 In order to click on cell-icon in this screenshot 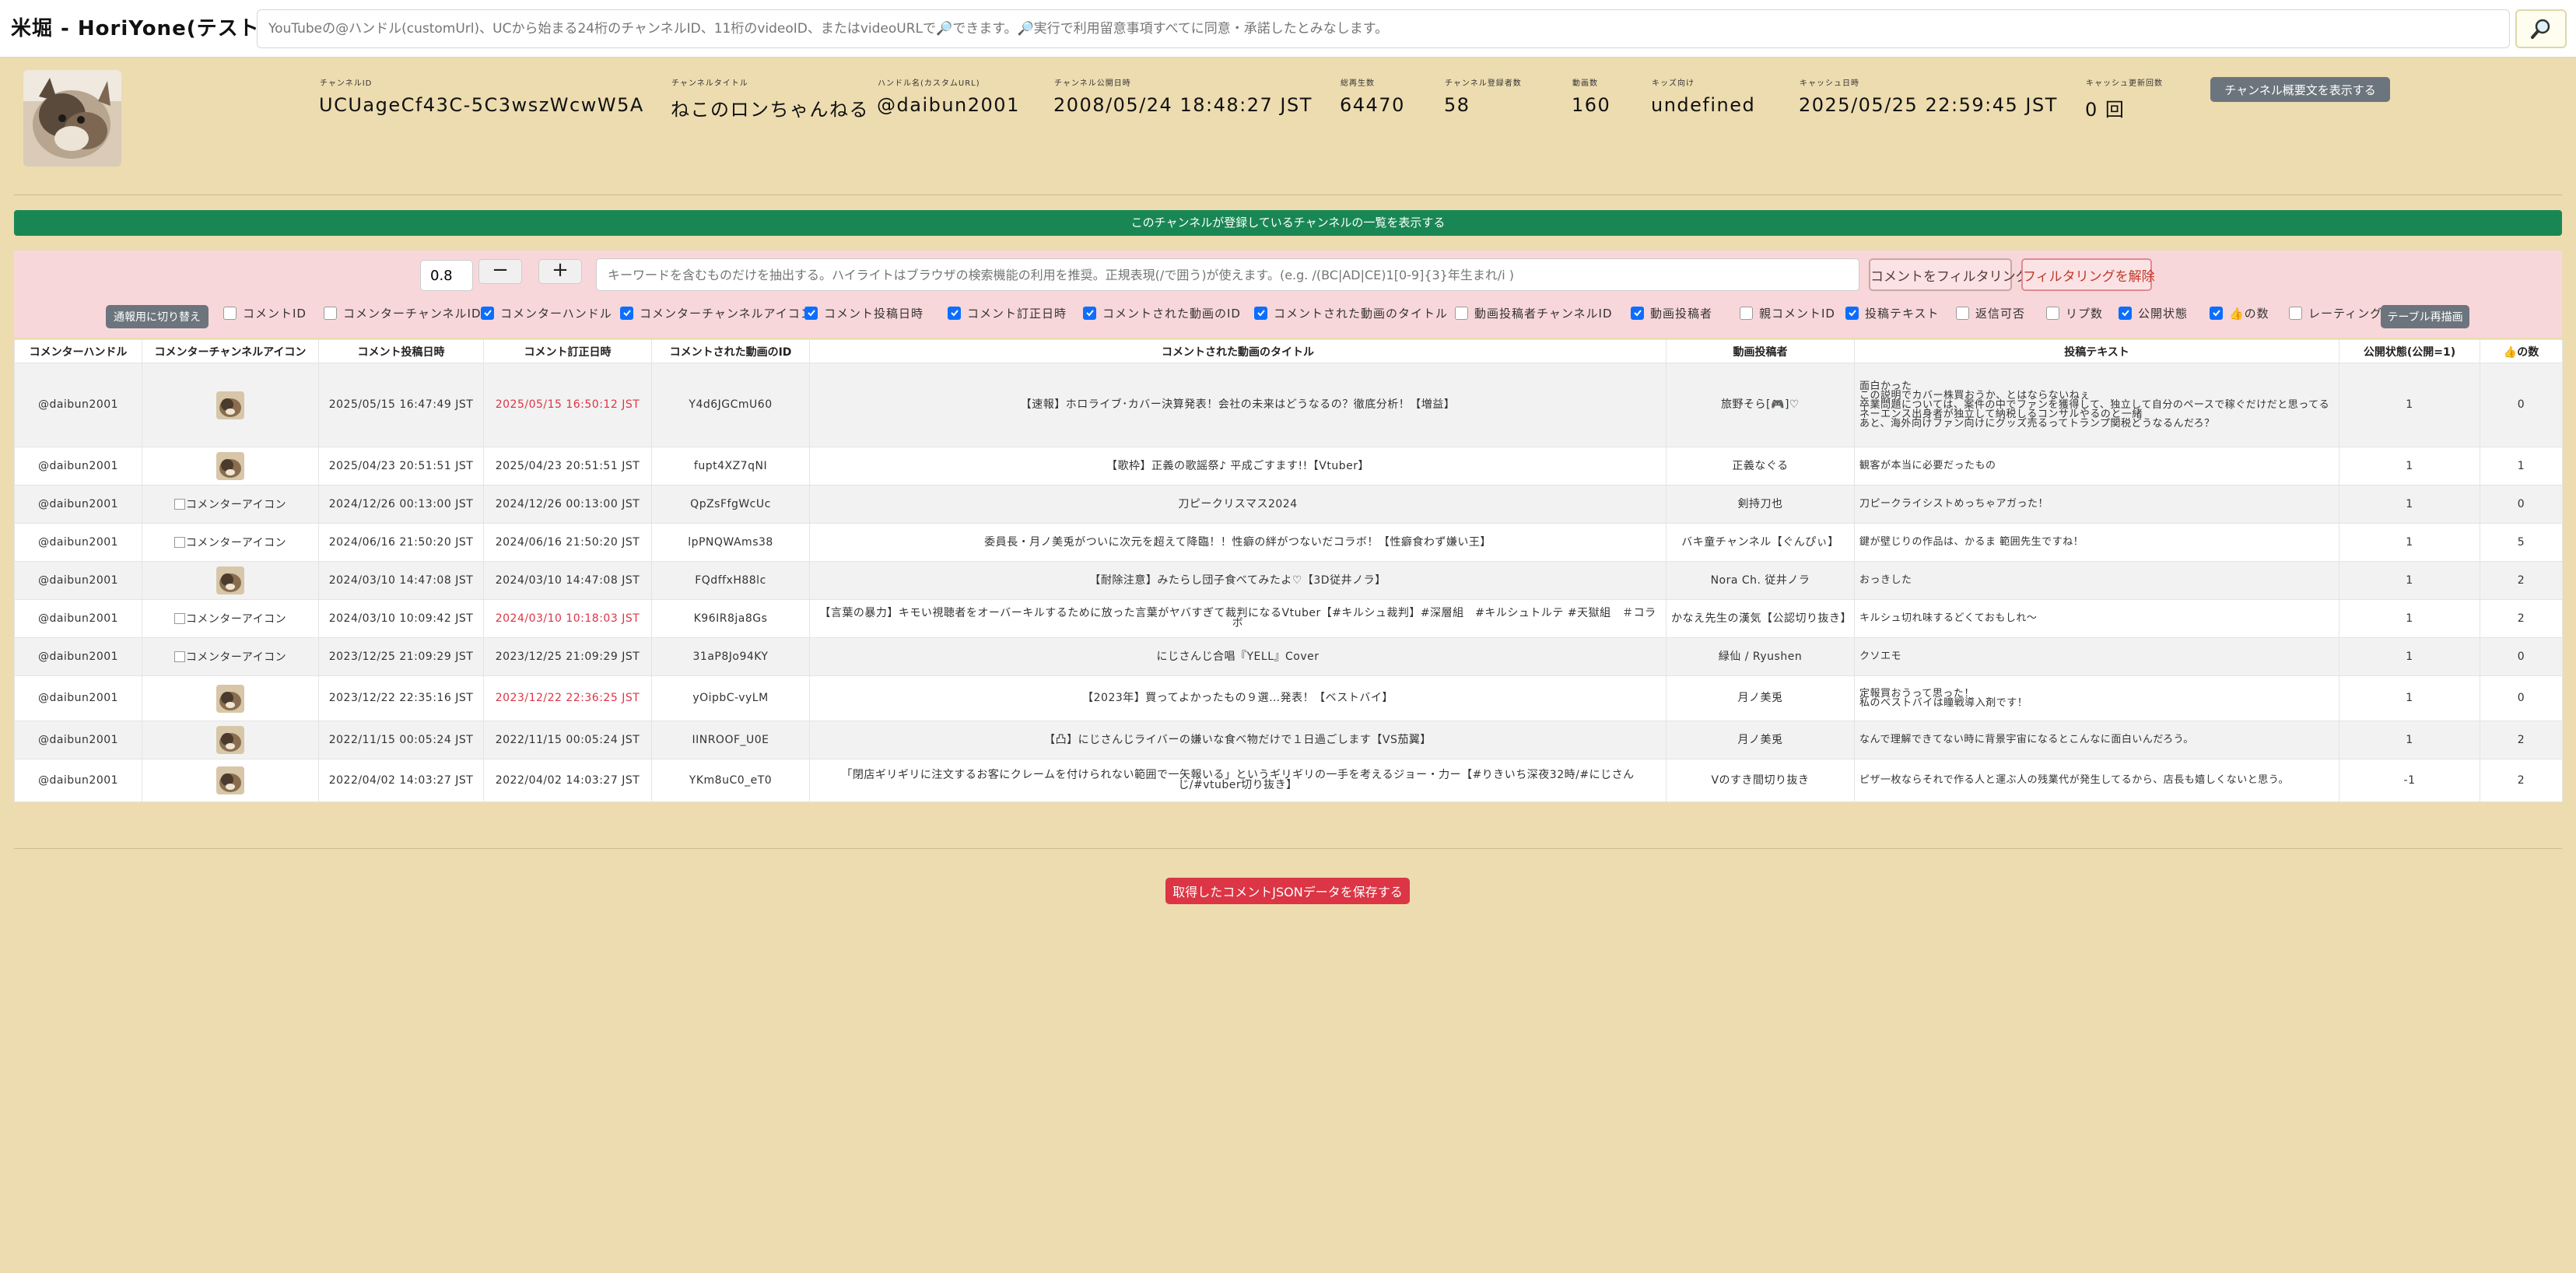, I will do `click(230, 405)`.